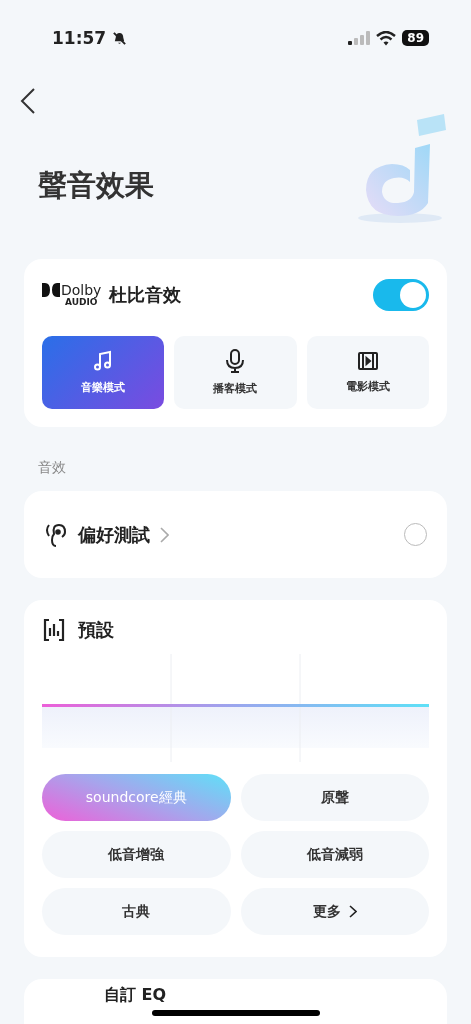 Image resolution: width=471 pixels, height=1024 pixels. What do you see at coordinates (367, 361) in the screenshot?
I see `film-icon` at bounding box center [367, 361].